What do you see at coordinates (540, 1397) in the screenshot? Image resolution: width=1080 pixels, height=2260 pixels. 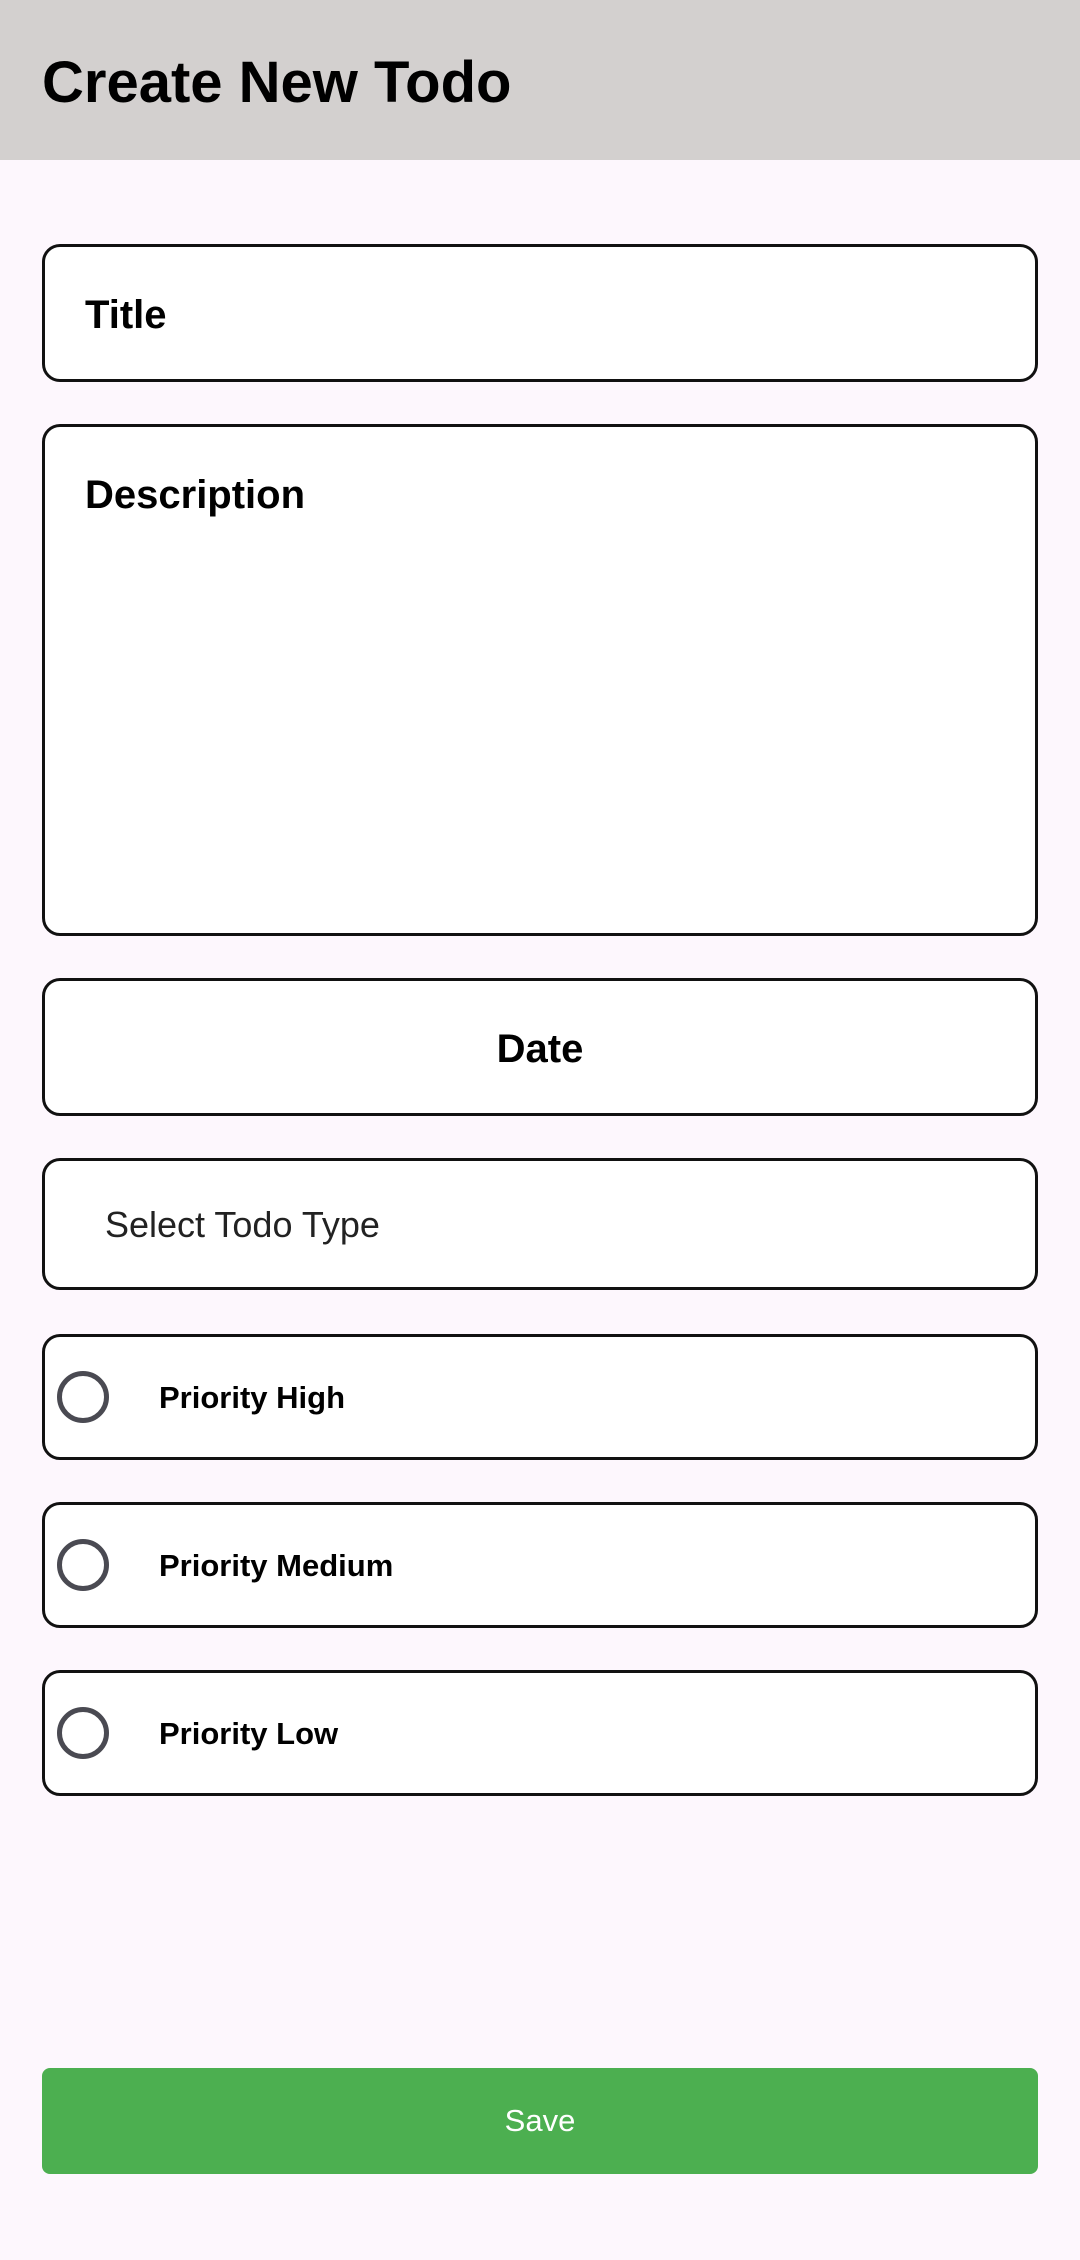 I see `priority-option-high: Priority High` at bounding box center [540, 1397].